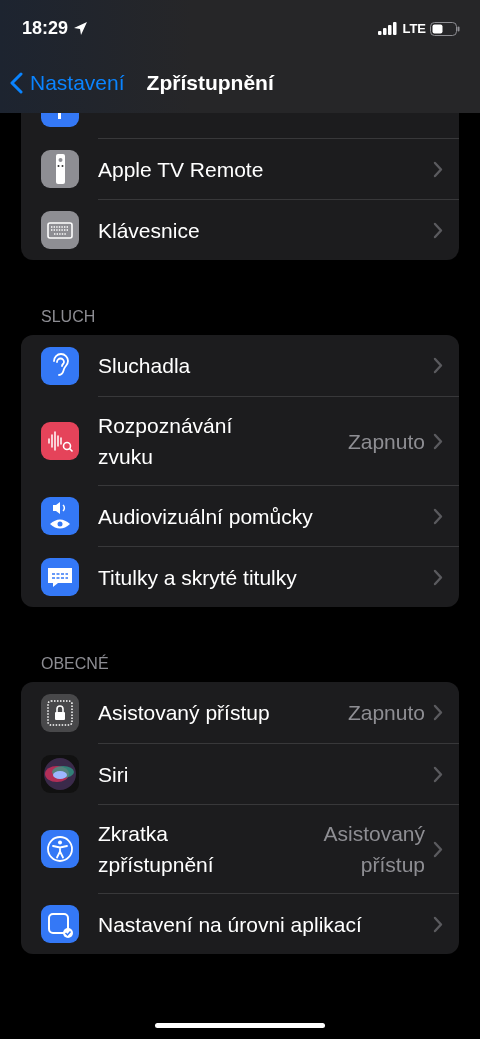 The image size is (480, 1039). Describe the element at coordinates (374, 849) in the screenshot. I see `row-value: Asistovaný přístup` at that location.